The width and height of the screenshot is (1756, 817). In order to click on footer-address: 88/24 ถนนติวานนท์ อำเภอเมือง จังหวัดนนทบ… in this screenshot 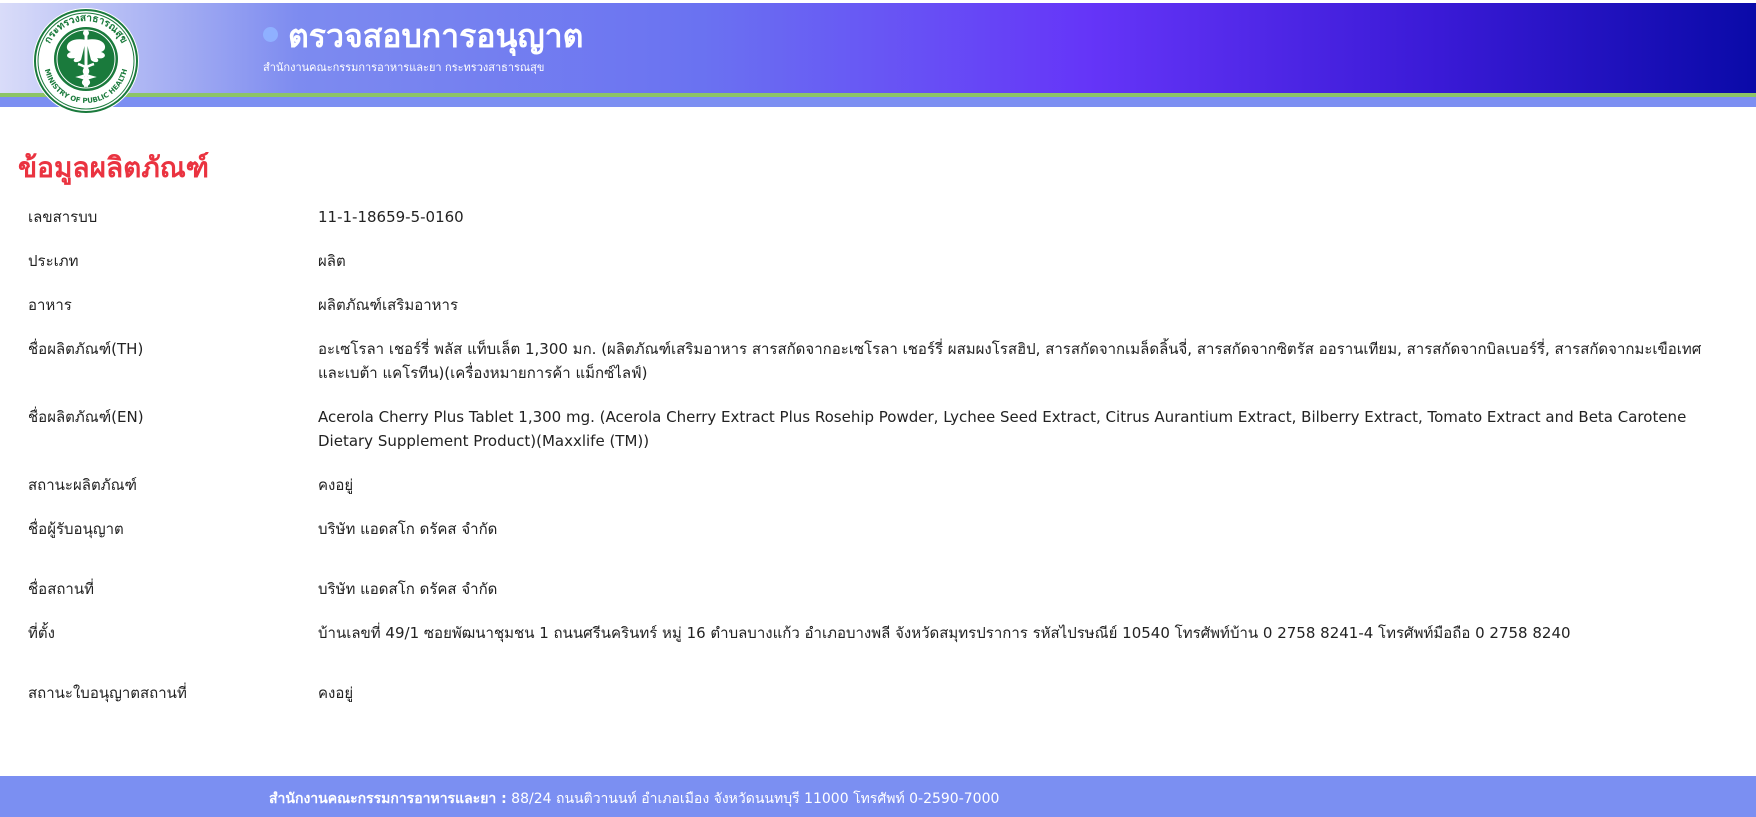, I will do `click(753, 799)`.